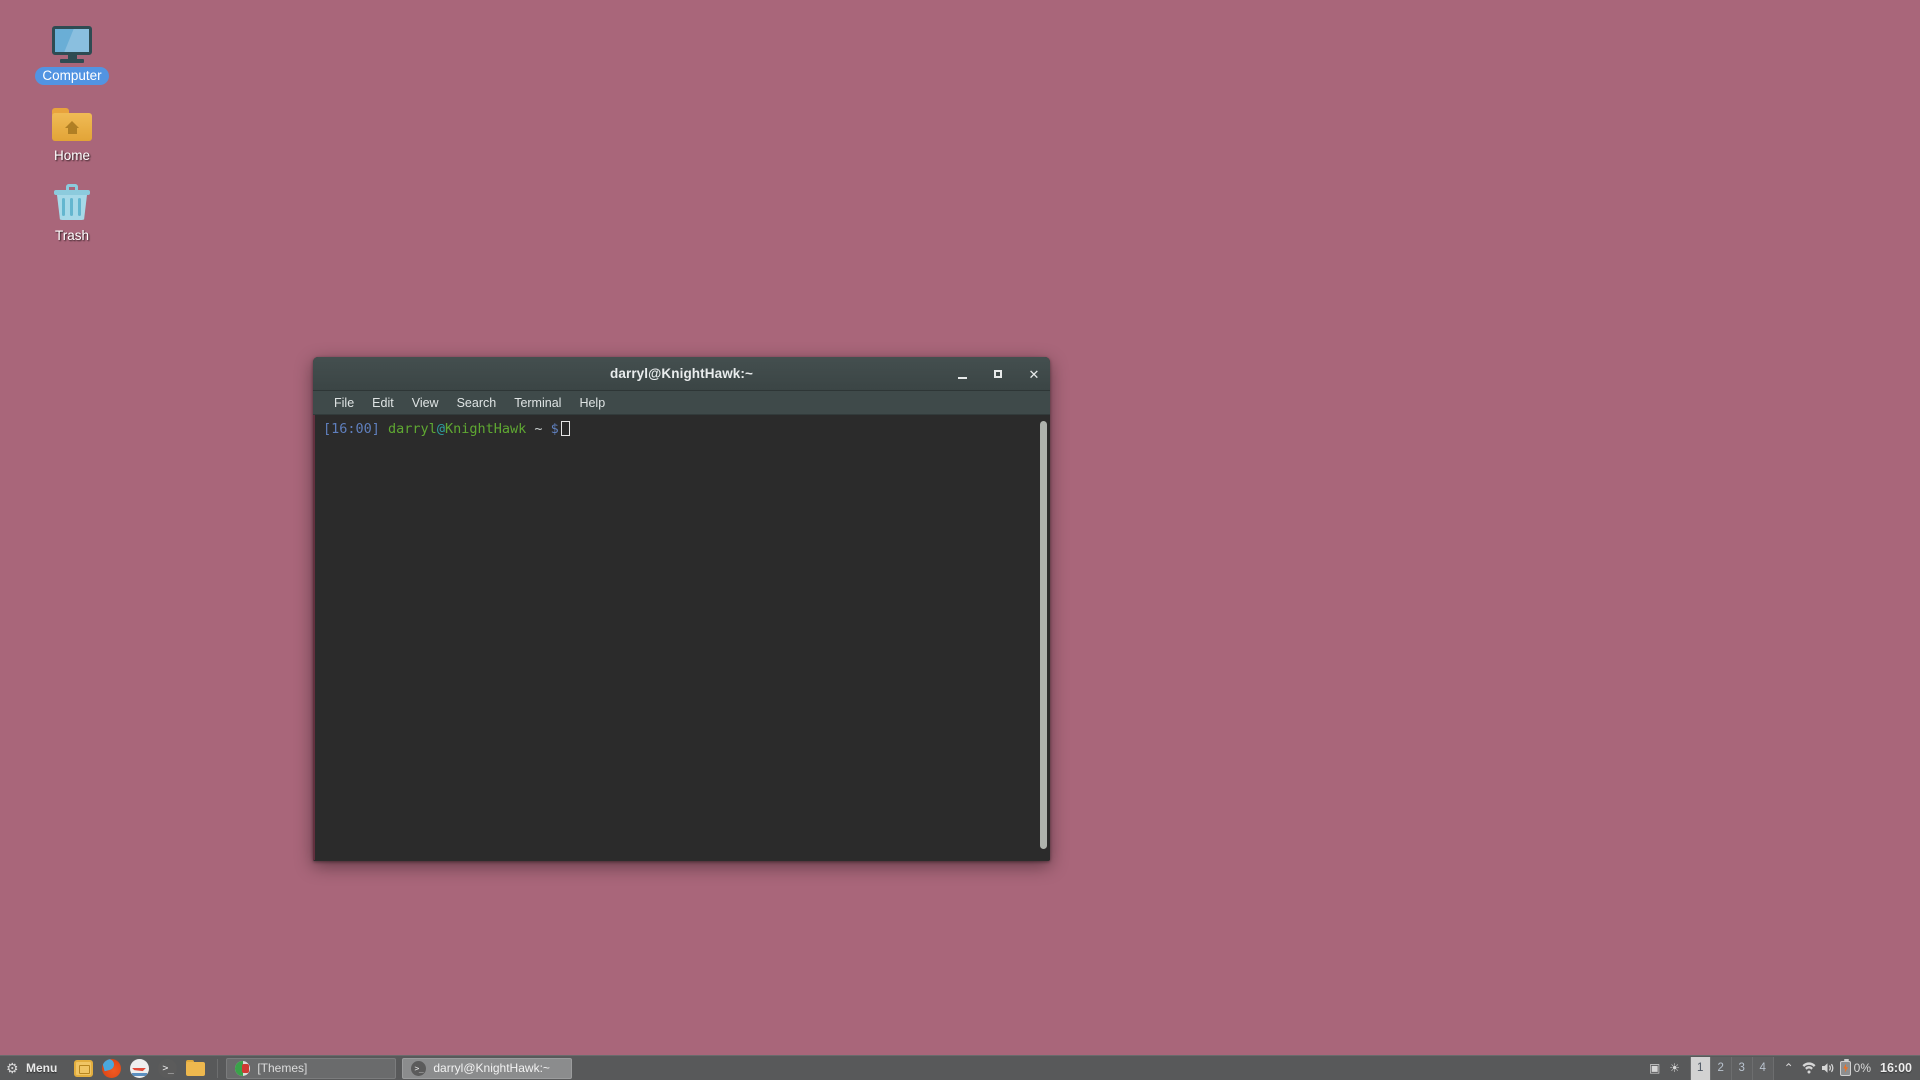 The image size is (1920, 1080). Describe the element at coordinates (72, 39) in the screenshot. I see `monitor-icon` at that location.